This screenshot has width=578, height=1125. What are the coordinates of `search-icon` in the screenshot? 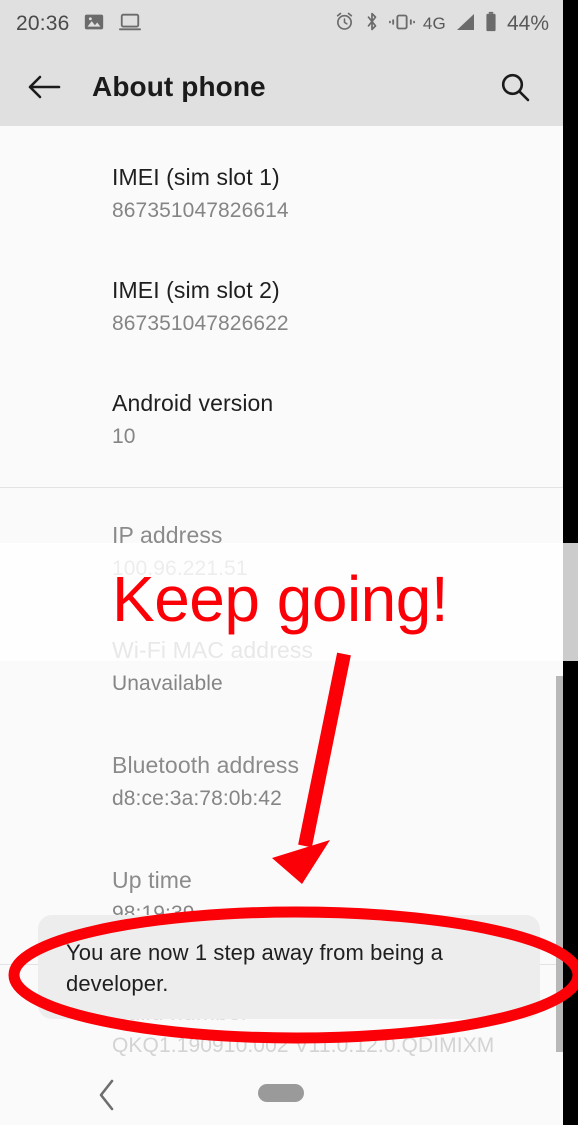 It's located at (515, 87).